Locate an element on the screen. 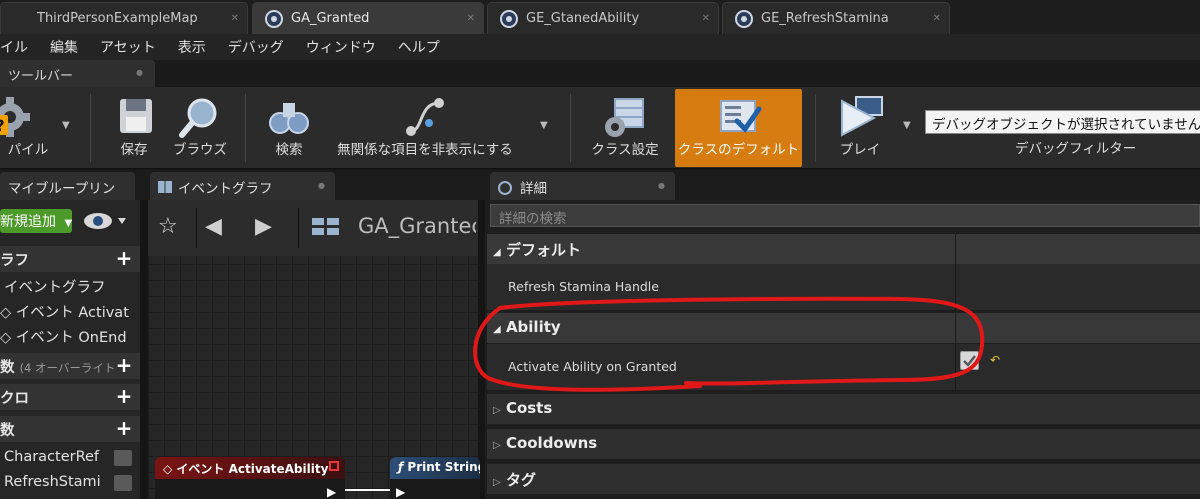 Image resolution: width=1200 pixels, height=499 pixels. add-variable-icon: + is located at coordinates (124, 428).